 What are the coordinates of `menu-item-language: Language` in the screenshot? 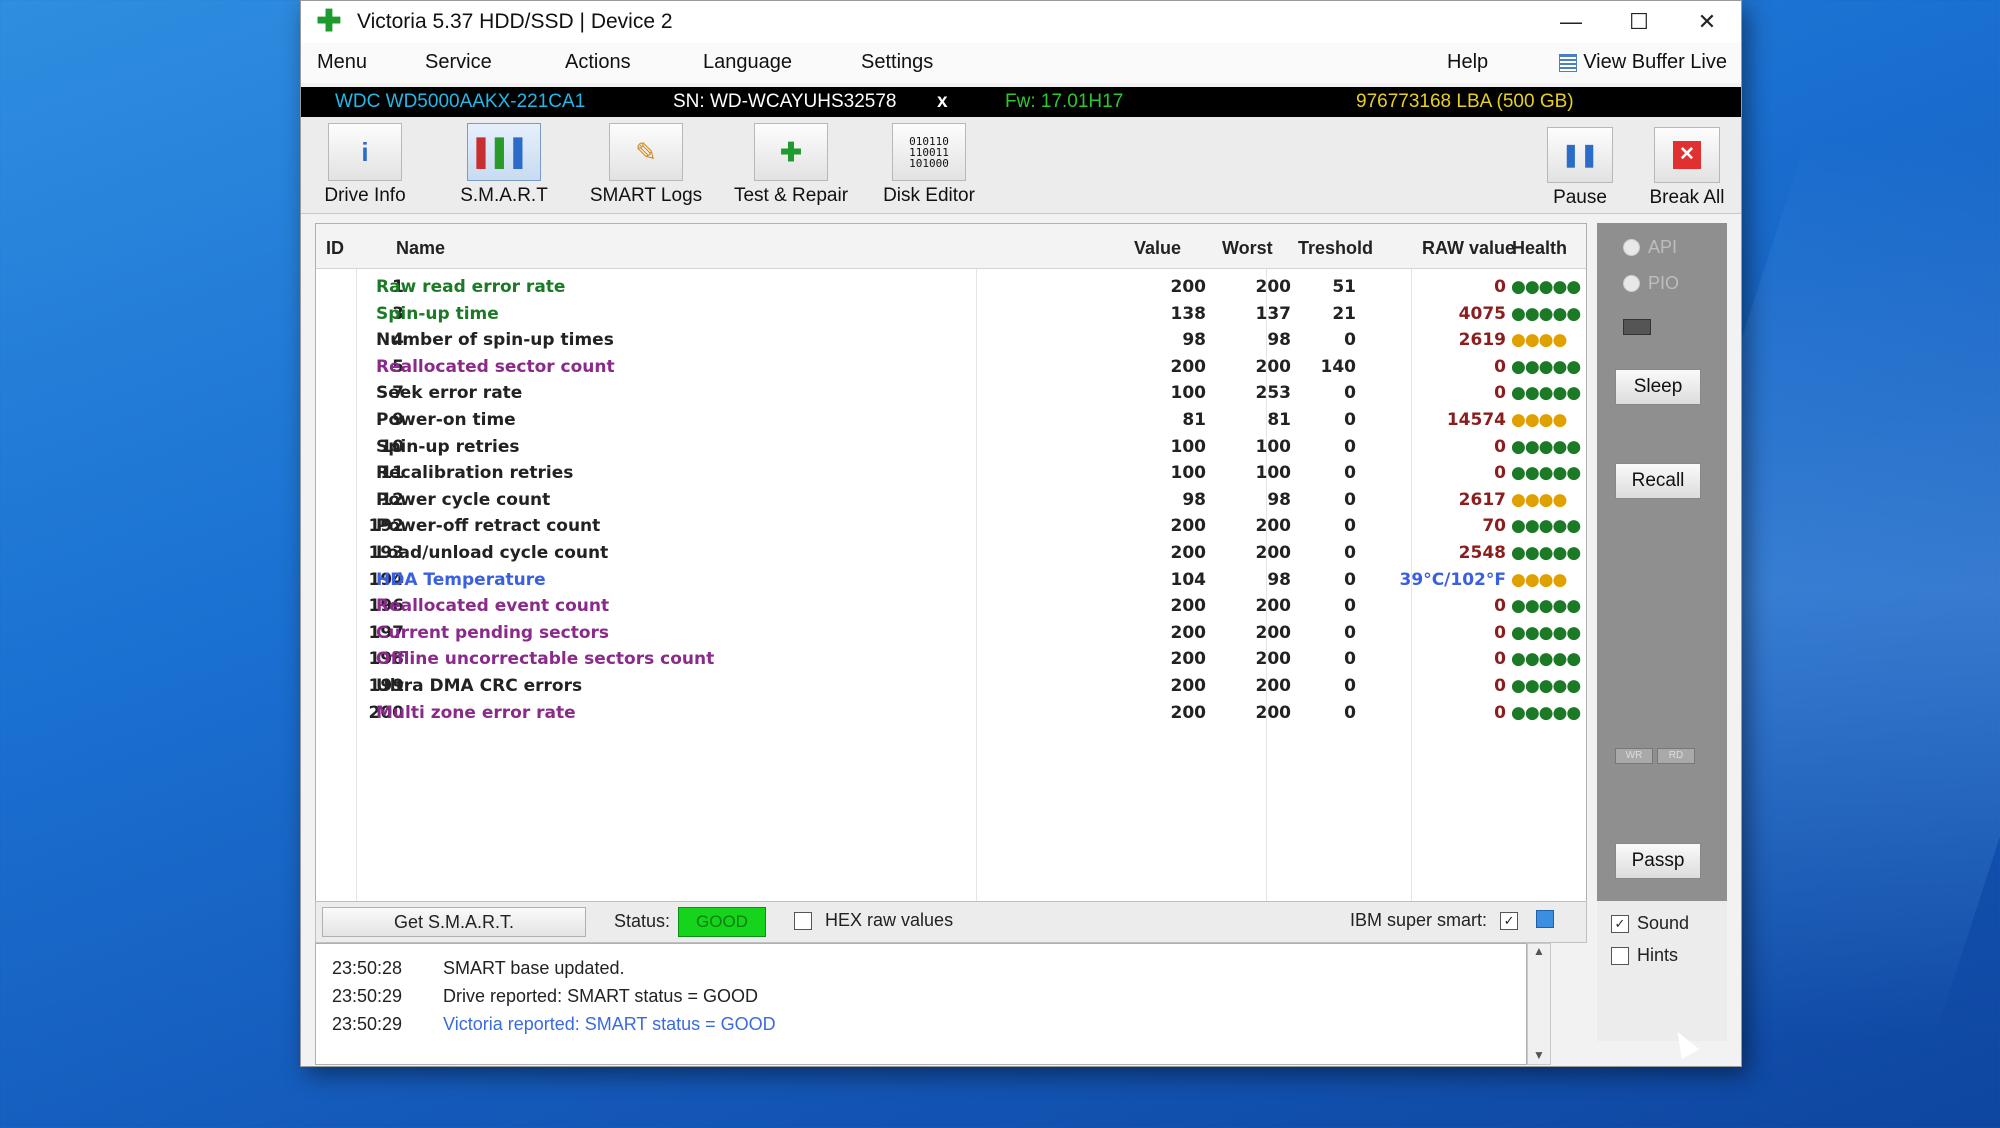 It's located at (747, 62).